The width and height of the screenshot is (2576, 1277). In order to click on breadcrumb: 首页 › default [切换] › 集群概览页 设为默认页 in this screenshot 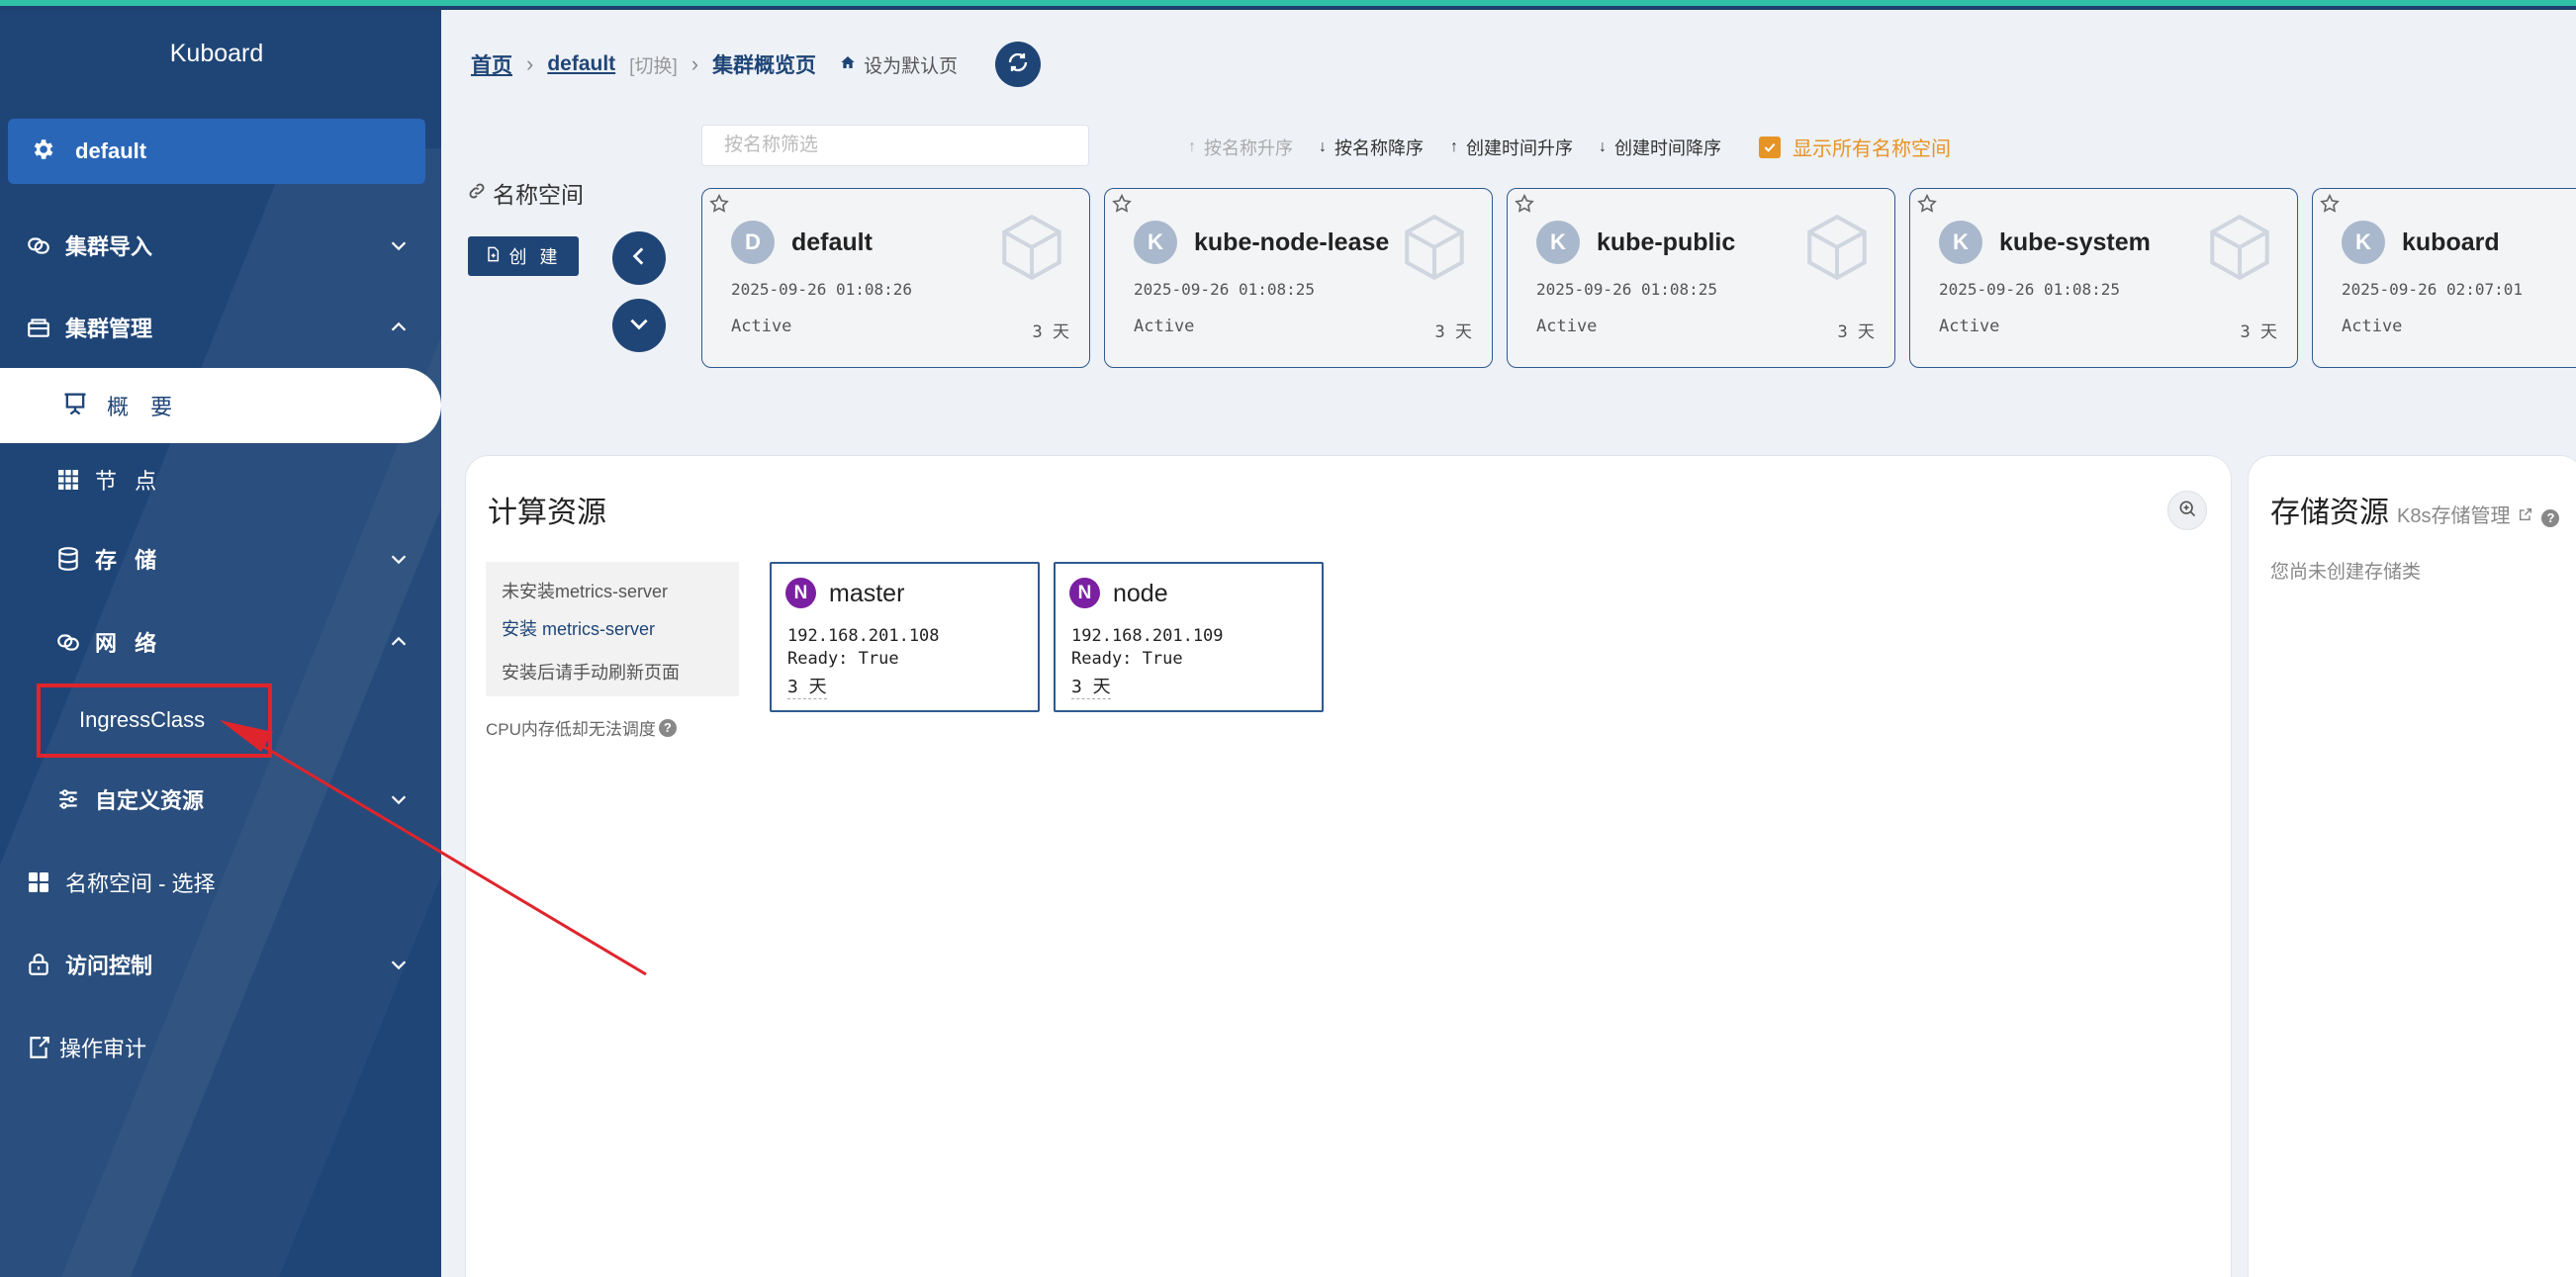, I will do `click(714, 64)`.